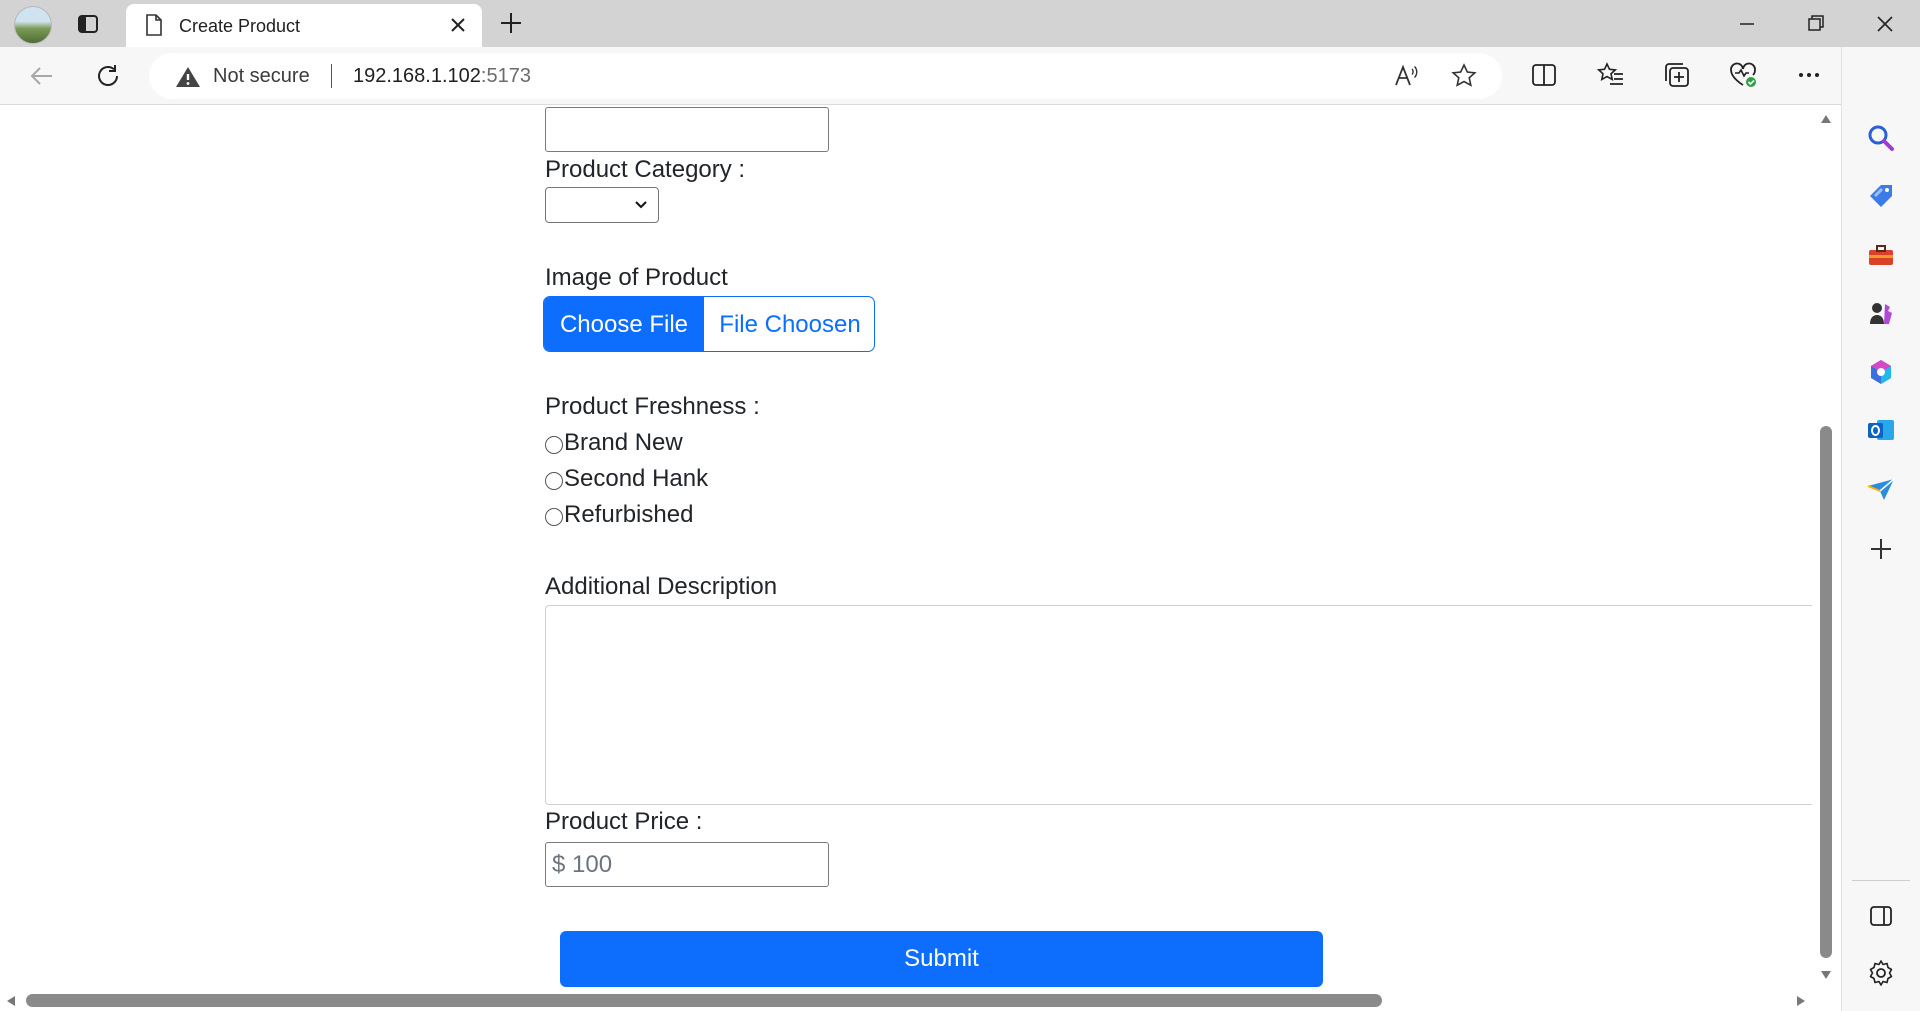 Image resolution: width=1920 pixels, height=1011 pixels. What do you see at coordinates (641, 205) in the screenshot?
I see `chevron-down-icon` at bounding box center [641, 205].